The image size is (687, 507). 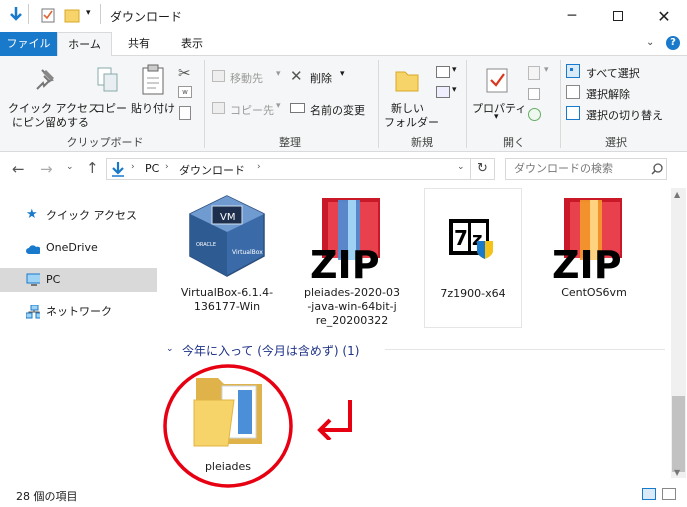 I want to click on minimize-button: ─, so click(x=572, y=16).